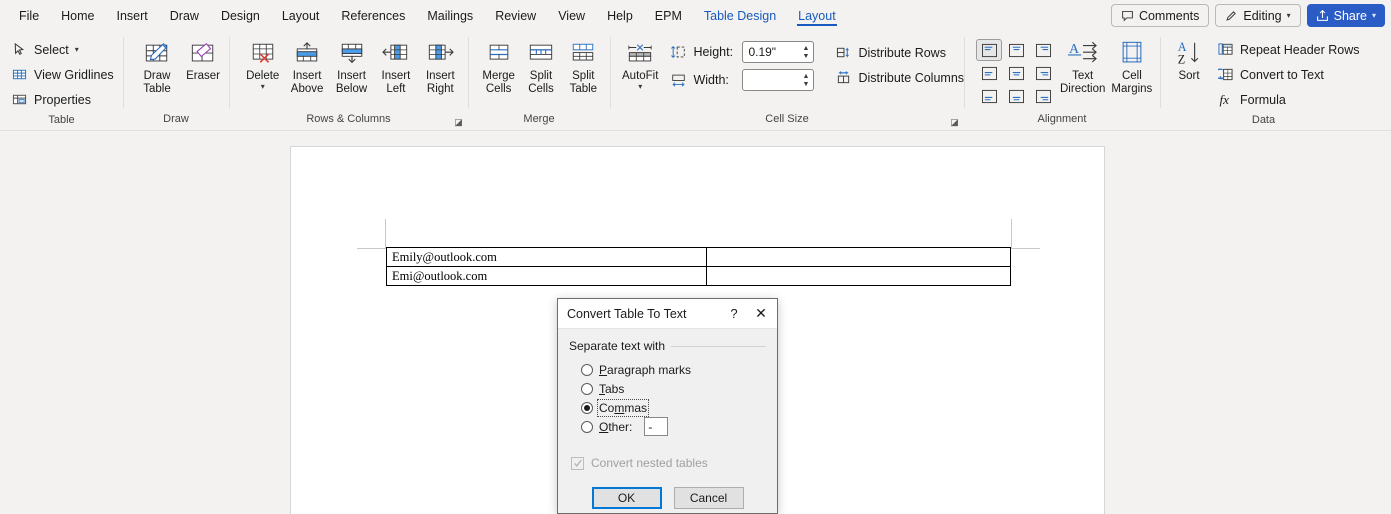 The width and height of the screenshot is (1391, 514). I want to click on select-button: Select ▾, so click(62, 49).